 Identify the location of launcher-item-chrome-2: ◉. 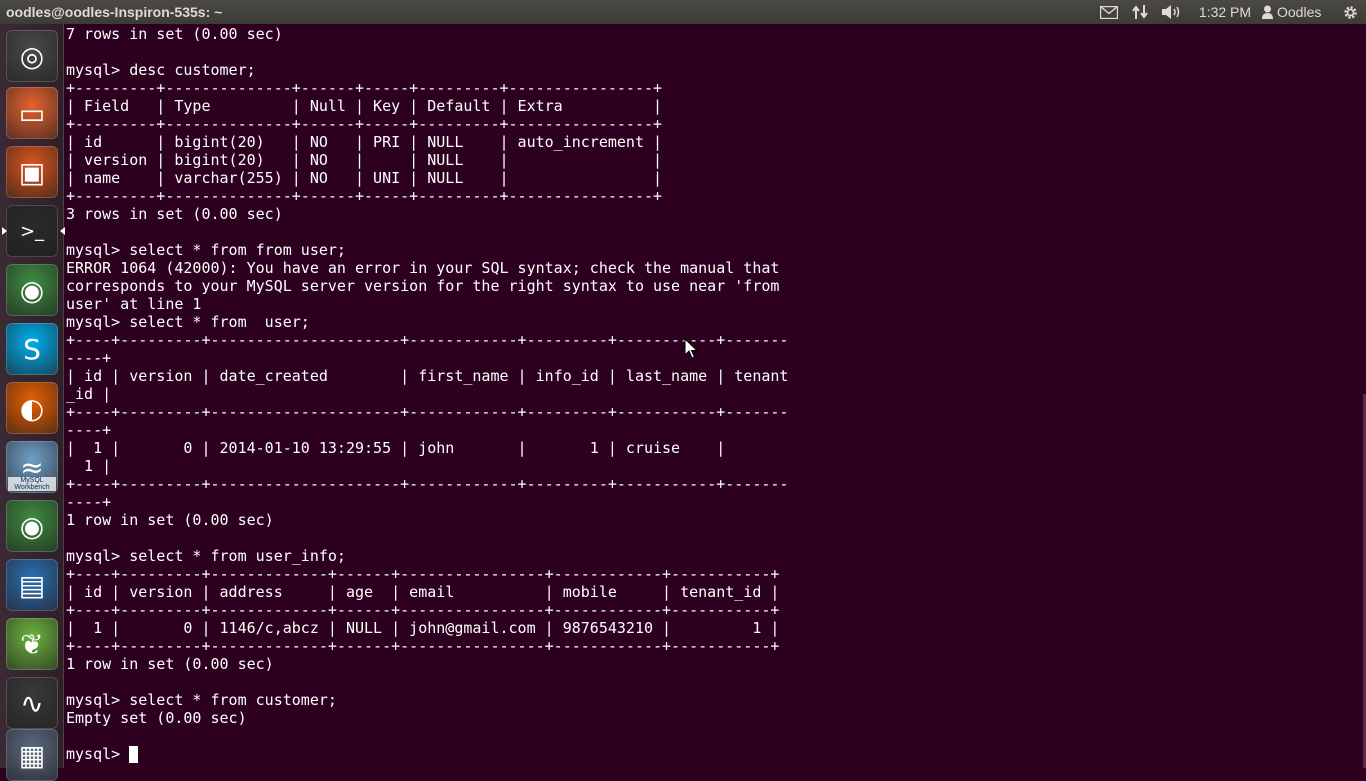
(32, 526).